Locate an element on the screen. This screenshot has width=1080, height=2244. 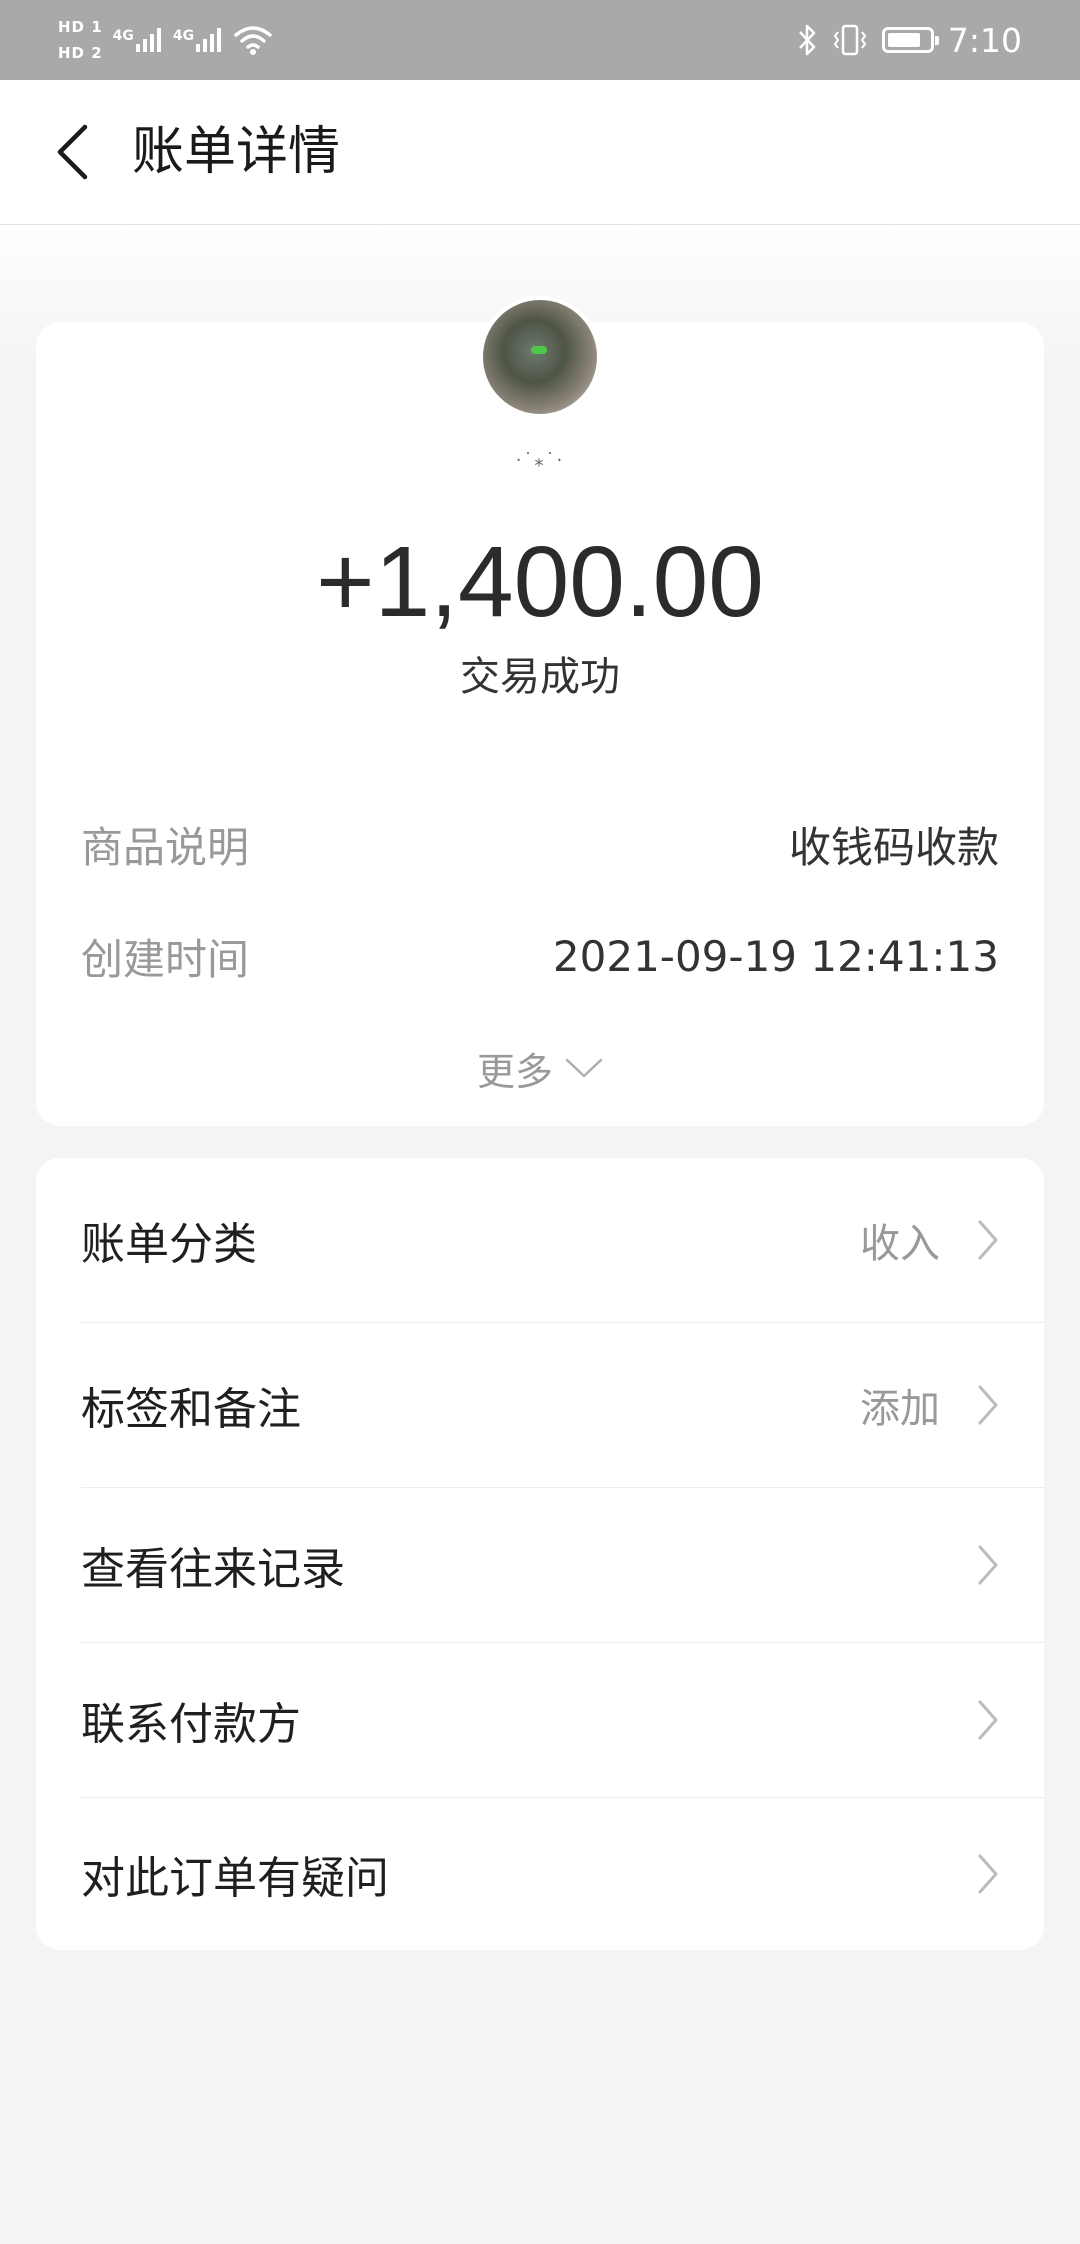
detail-label: 商品说明 is located at coordinates (165, 847).